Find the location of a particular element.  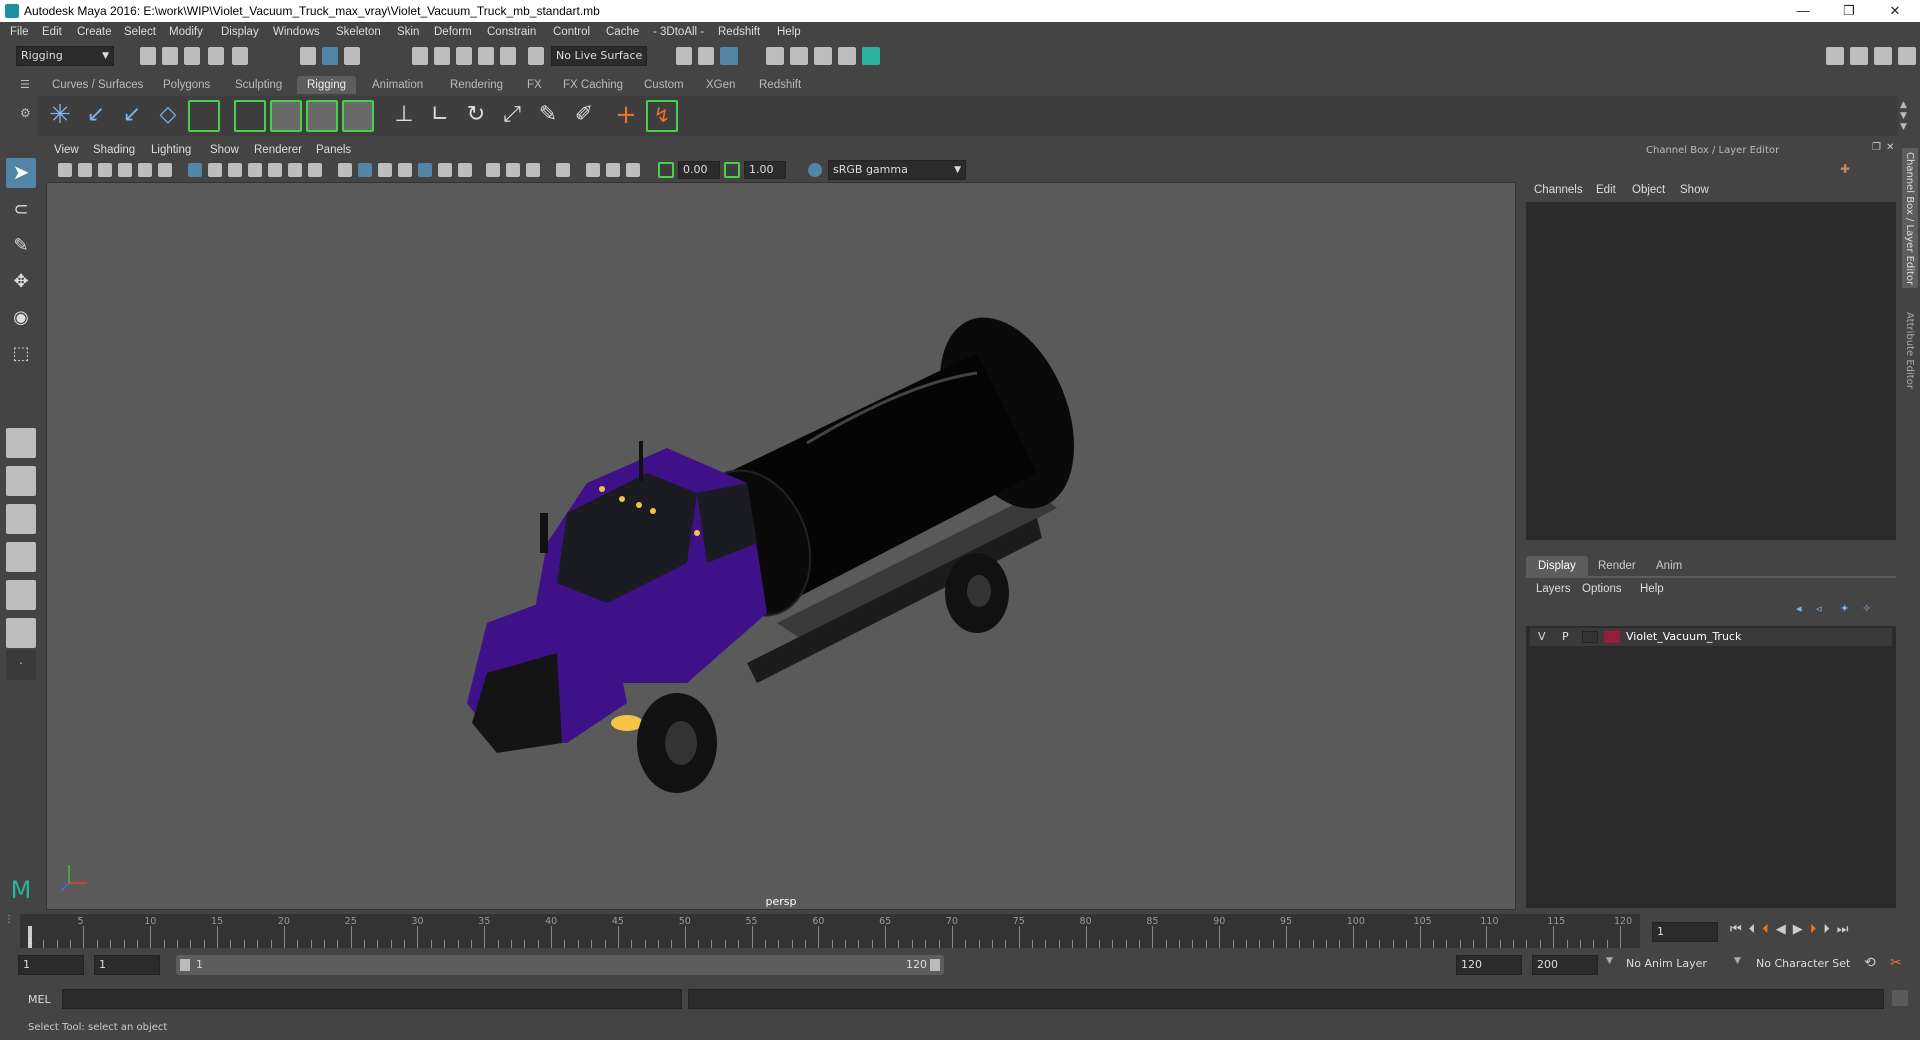

smooth-shade-icon is located at coordinates (365, 170).